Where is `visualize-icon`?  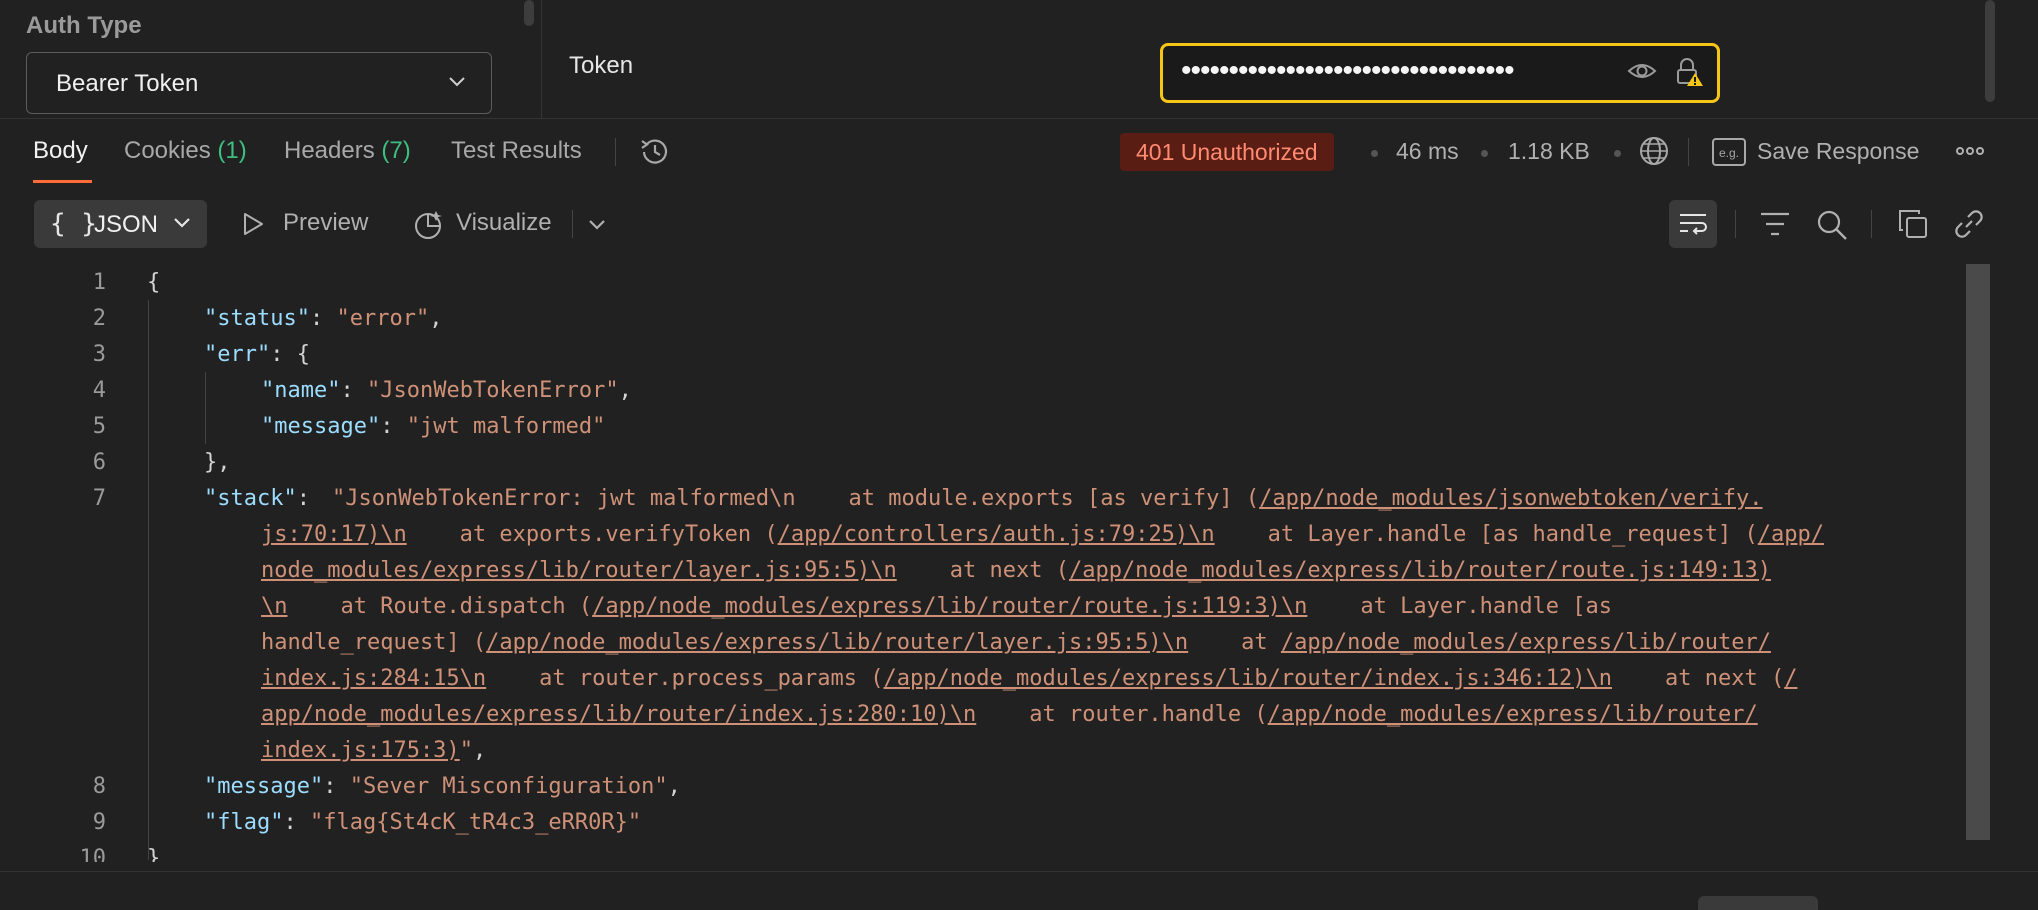
visualize-icon is located at coordinates (429, 227).